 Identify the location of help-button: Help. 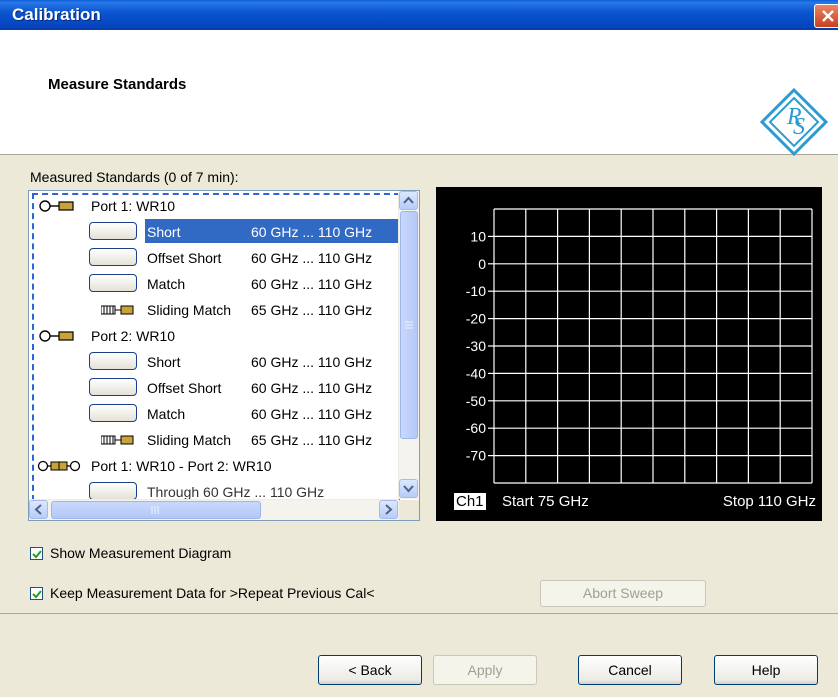
(766, 670).